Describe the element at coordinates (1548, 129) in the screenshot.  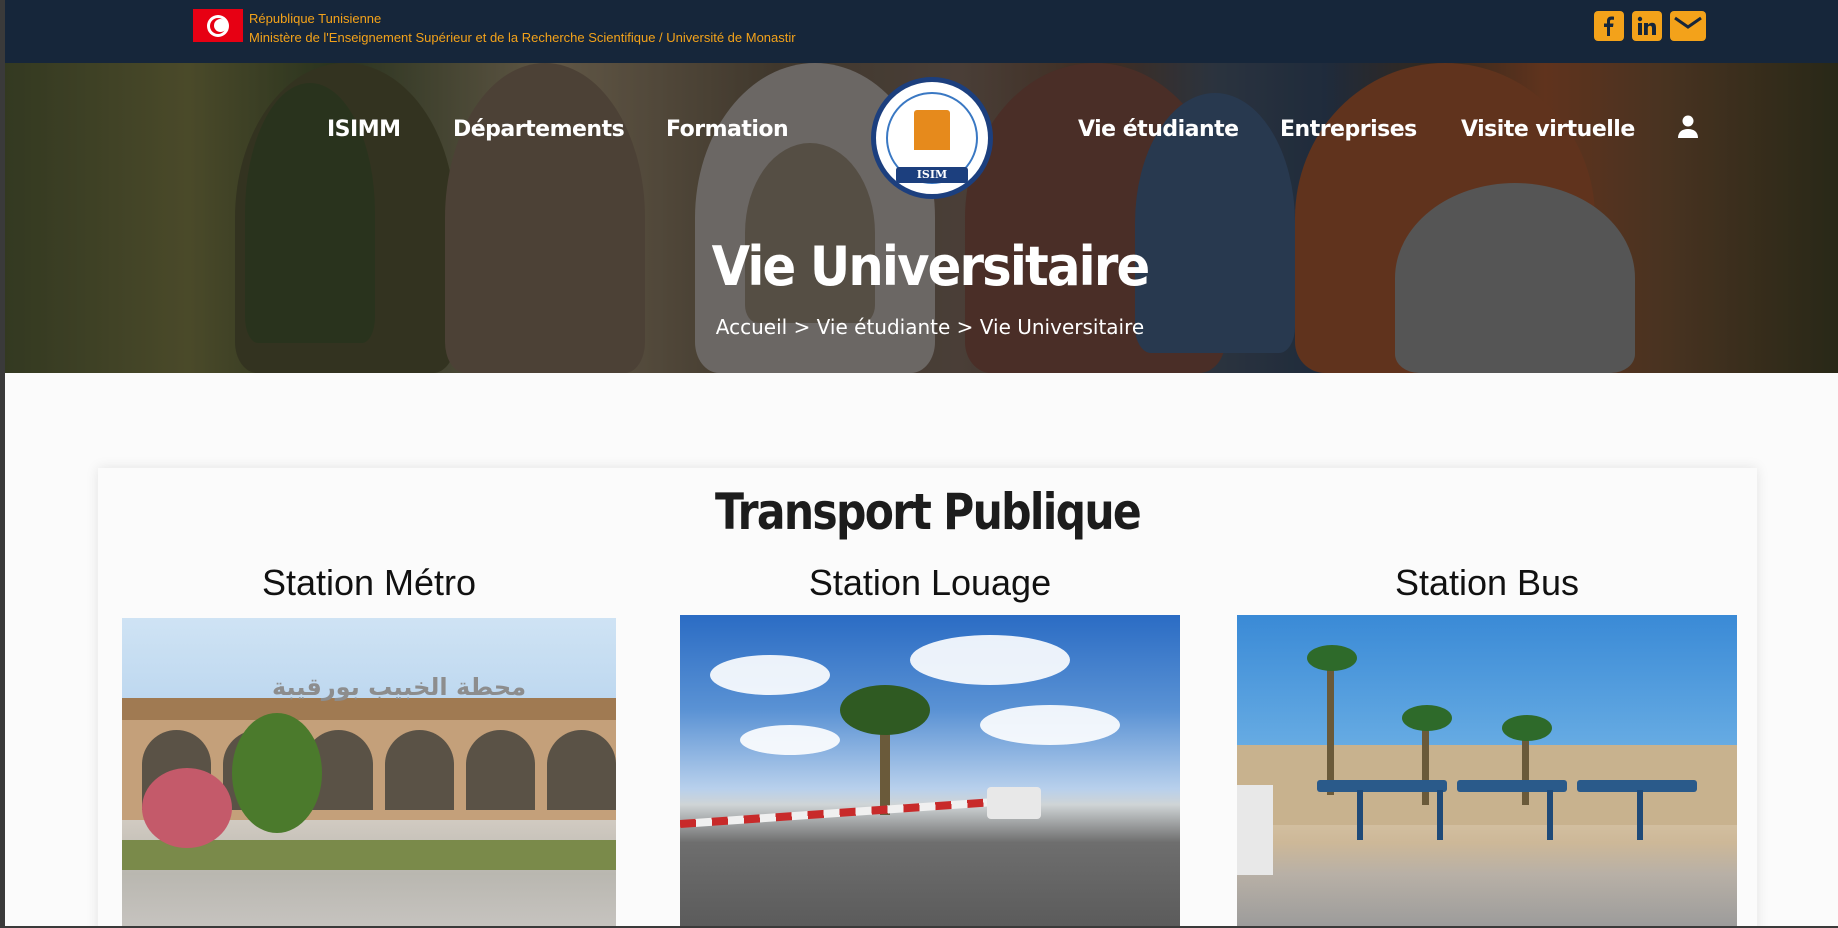
I see `nav-visite-virtuelle: Visite virtuelle` at that location.